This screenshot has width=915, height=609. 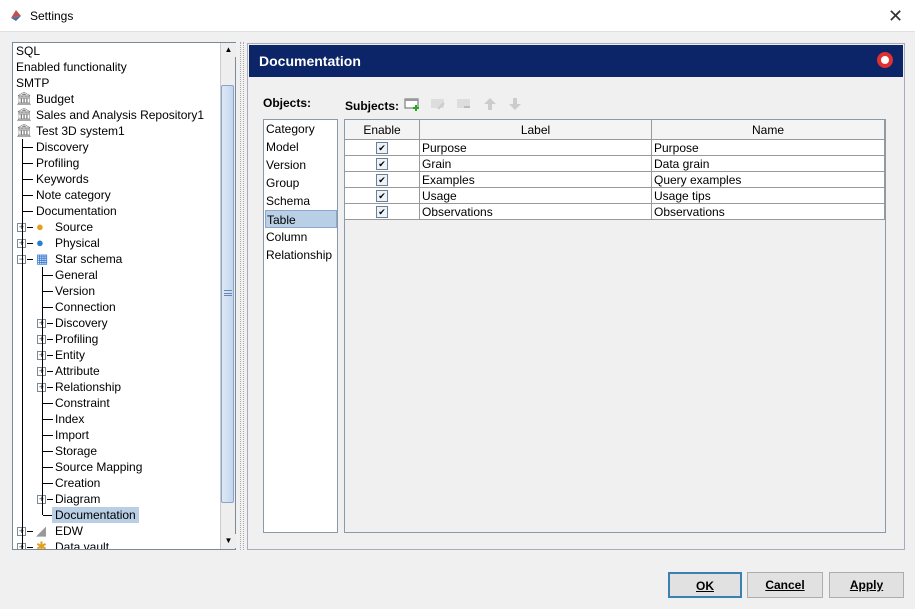 What do you see at coordinates (115, 544) in the screenshot?
I see `tree-item: + ✱ Data vault` at bounding box center [115, 544].